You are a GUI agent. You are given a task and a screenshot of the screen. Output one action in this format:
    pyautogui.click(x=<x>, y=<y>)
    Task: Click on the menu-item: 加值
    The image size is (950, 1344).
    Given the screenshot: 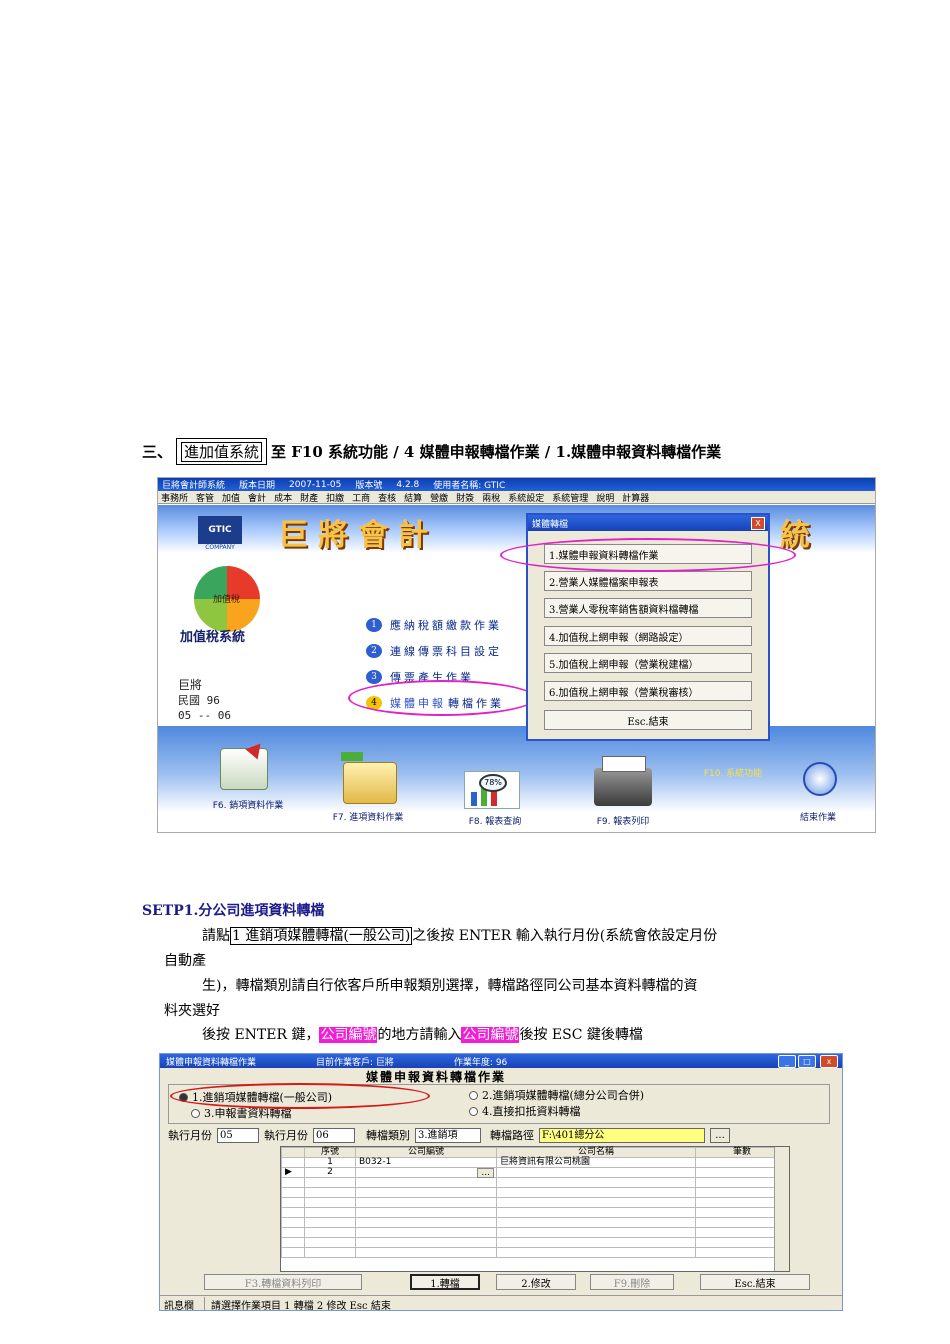 What is the action you would take?
    pyautogui.click(x=231, y=497)
    